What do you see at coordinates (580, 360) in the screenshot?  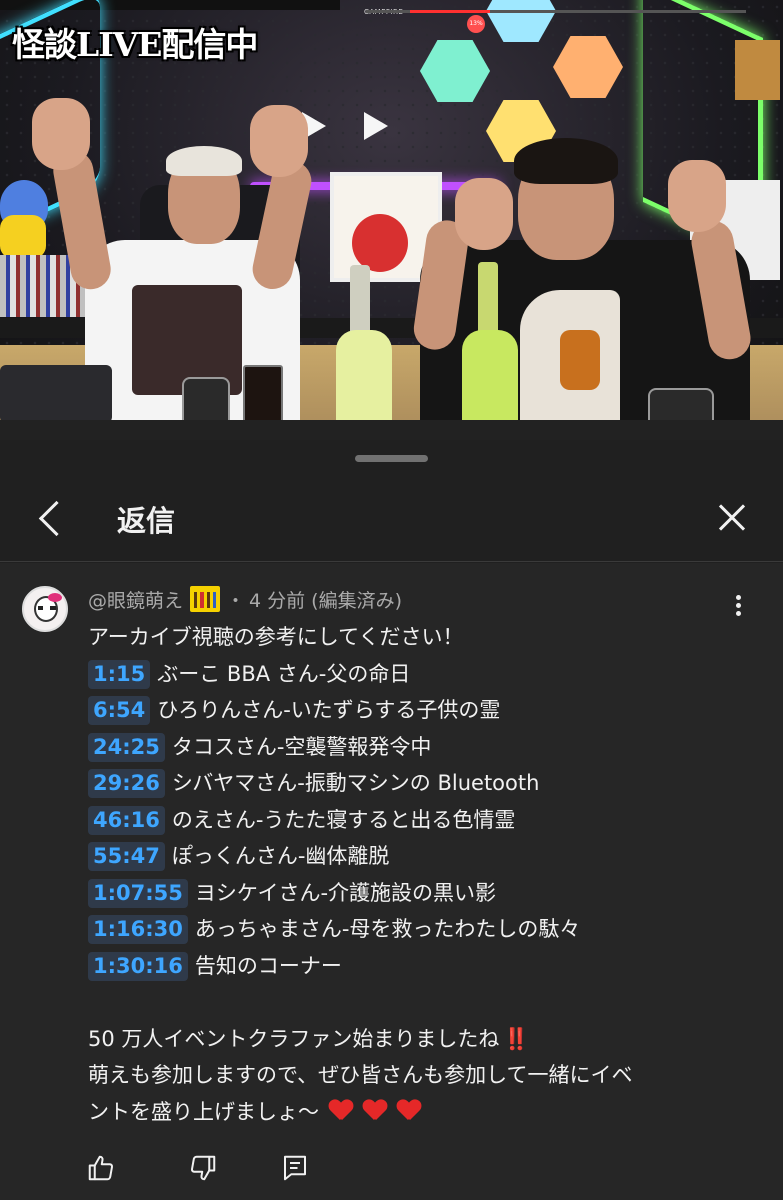 I see `shirt-cat-patch` at bounding box center [580, 360].